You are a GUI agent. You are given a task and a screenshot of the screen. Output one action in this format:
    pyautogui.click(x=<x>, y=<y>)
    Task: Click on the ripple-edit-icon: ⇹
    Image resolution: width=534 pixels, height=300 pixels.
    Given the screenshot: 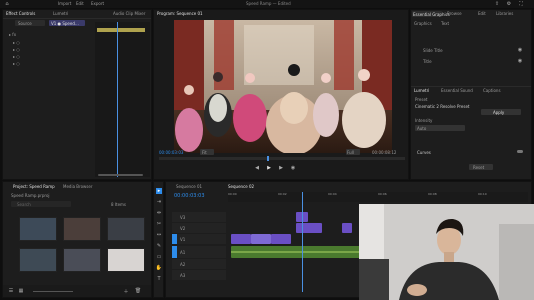 What is the action you would take?
    pyautogui.click(x=159, y=213)
    